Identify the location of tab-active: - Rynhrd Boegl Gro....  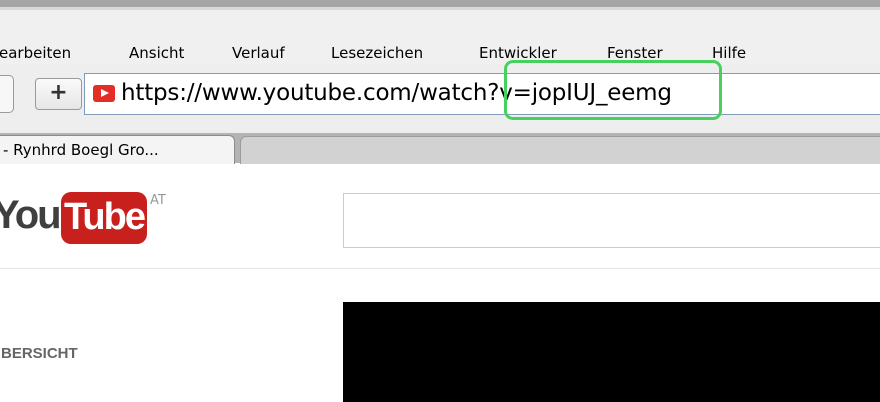
(117, 149).